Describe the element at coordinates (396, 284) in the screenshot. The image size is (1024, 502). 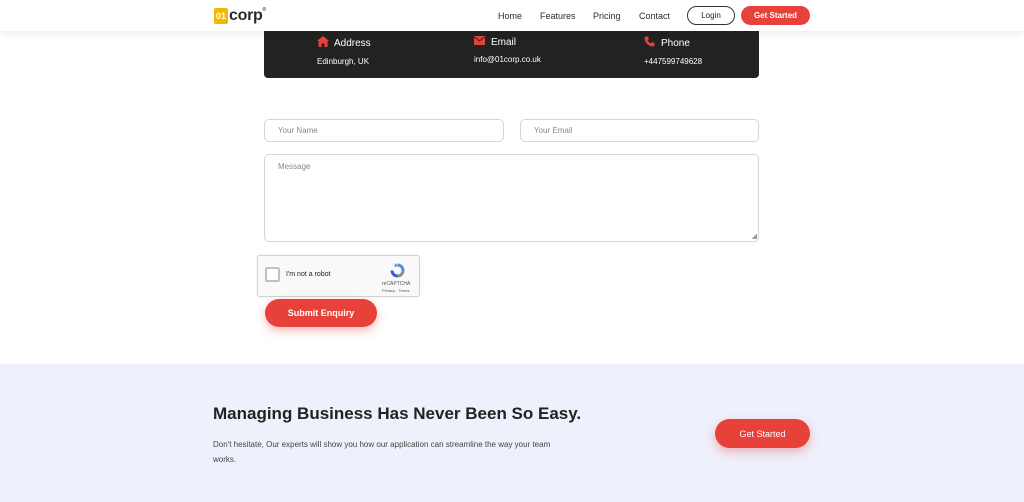
I see `recaptcha-brand: reCAPTCHA` at that location.